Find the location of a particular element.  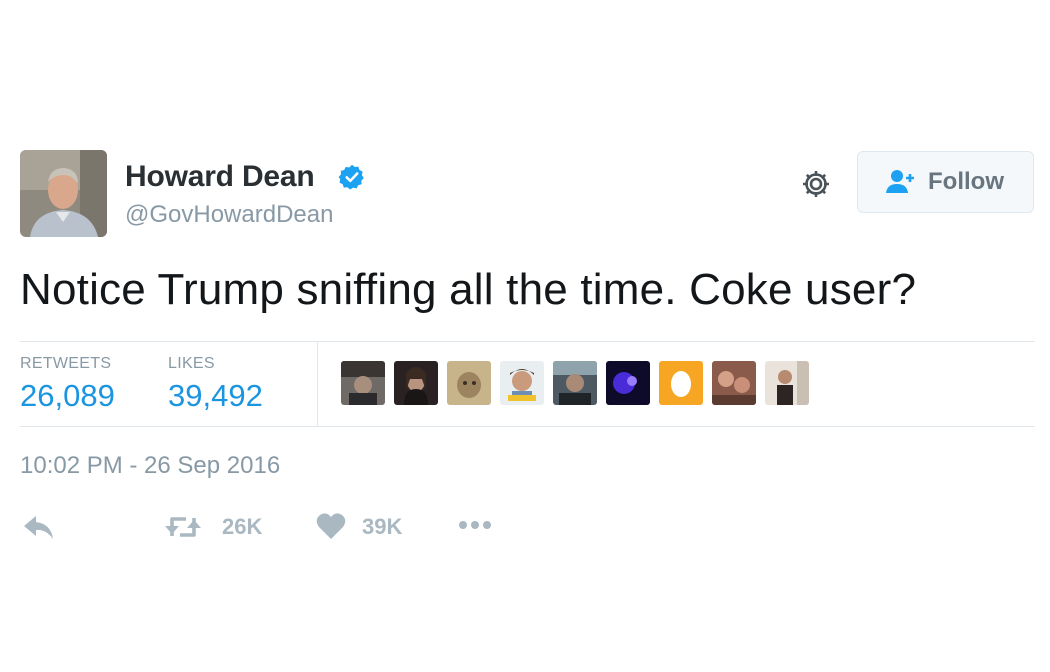

display-name: Howard Dean is located at coordinates (220, 177).